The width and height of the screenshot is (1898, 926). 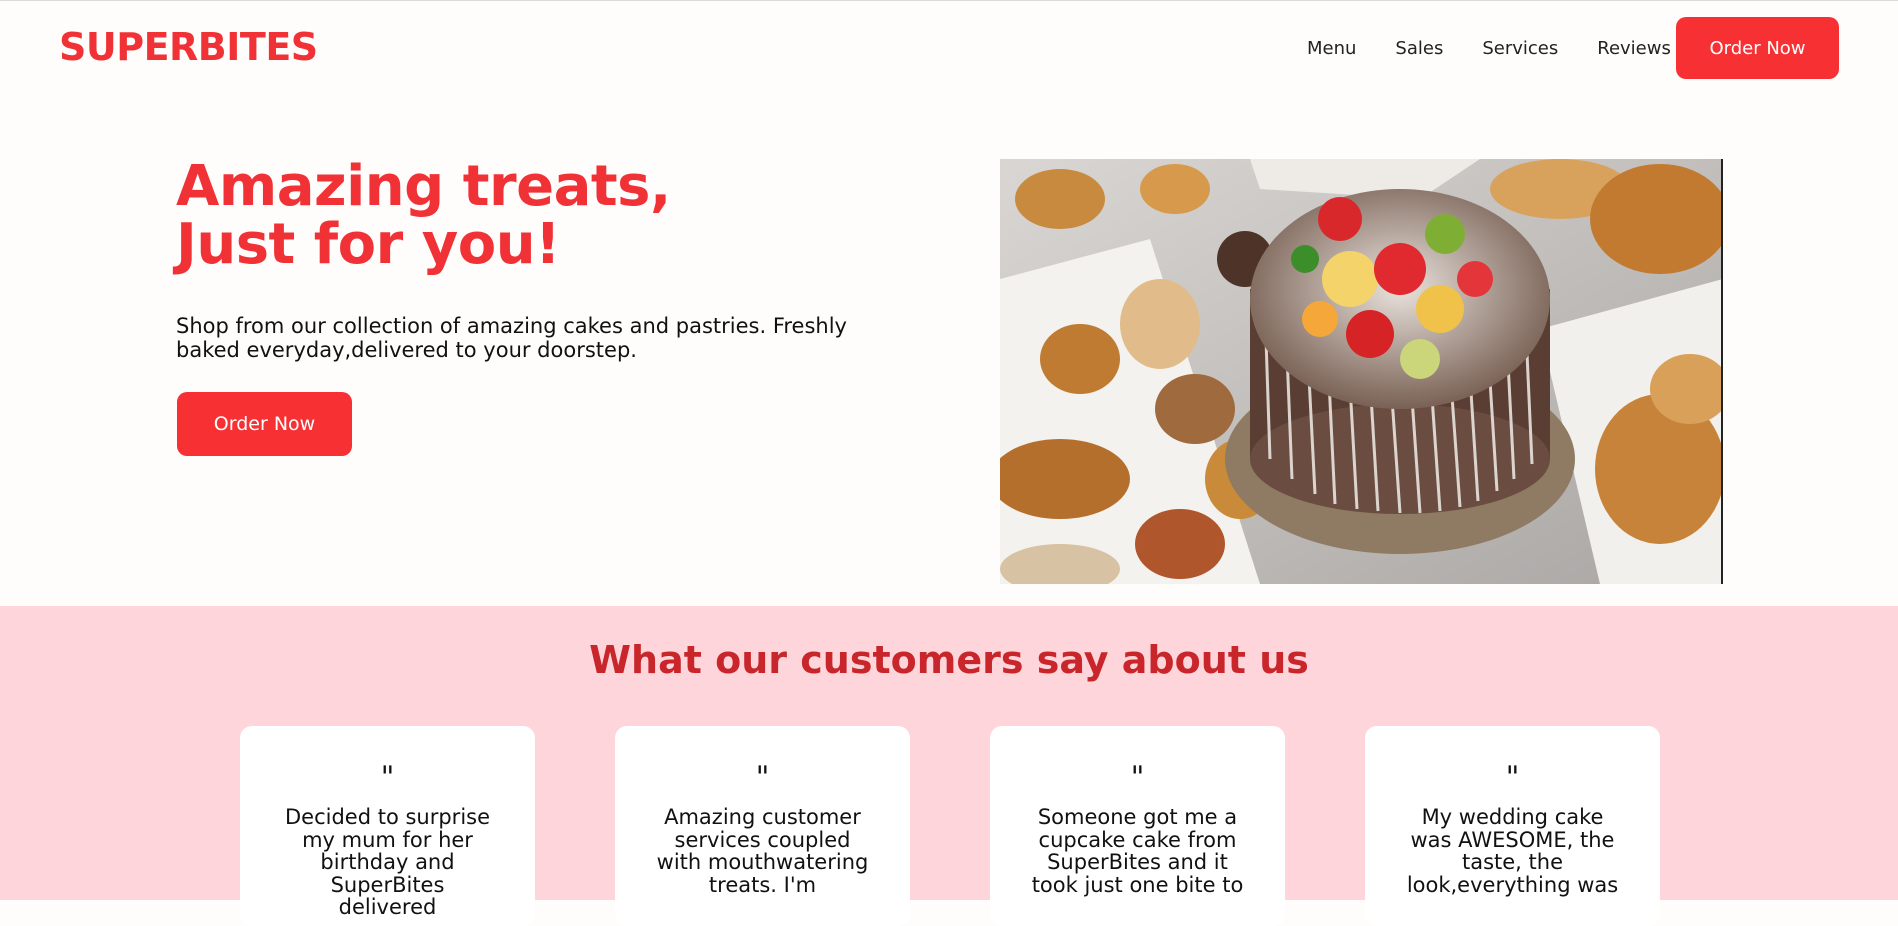 What do you see at coordinates (1520, 49) in the screenshot?
I see `nav-services: Services` at bounding box center [1520, 49].